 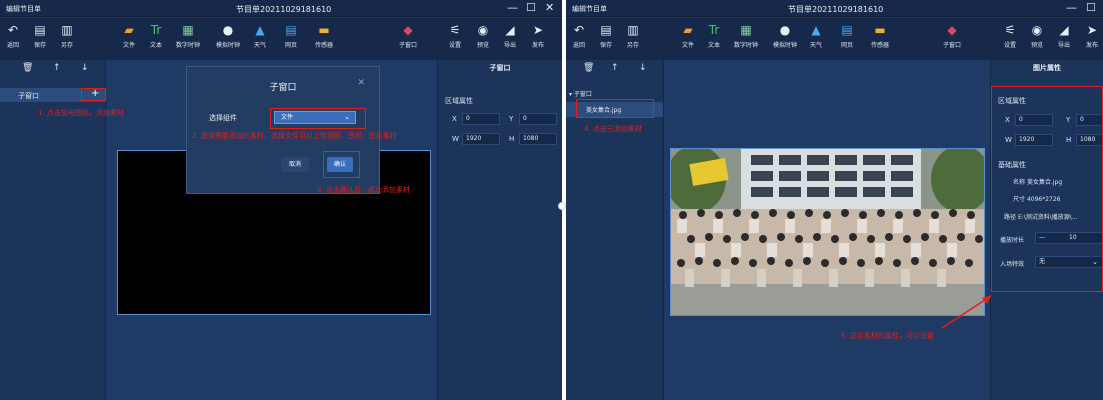 What do you see at coordinates (93, 94) in the screenshot?
I see `annotation-box-add` at bounding box center [93, 94].